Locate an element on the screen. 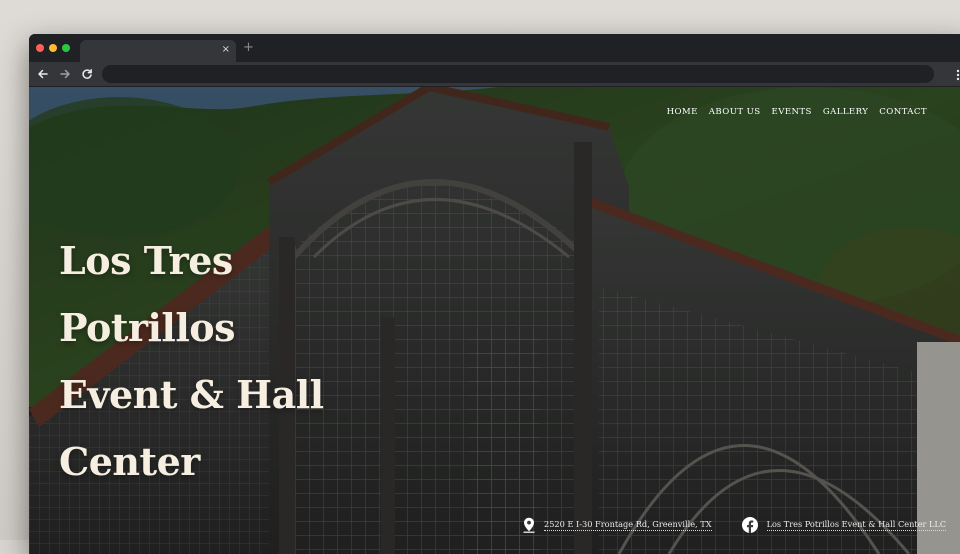 This screenshot has height=554, width=960. arrow-right-icon is located at coordinates (65, 74).